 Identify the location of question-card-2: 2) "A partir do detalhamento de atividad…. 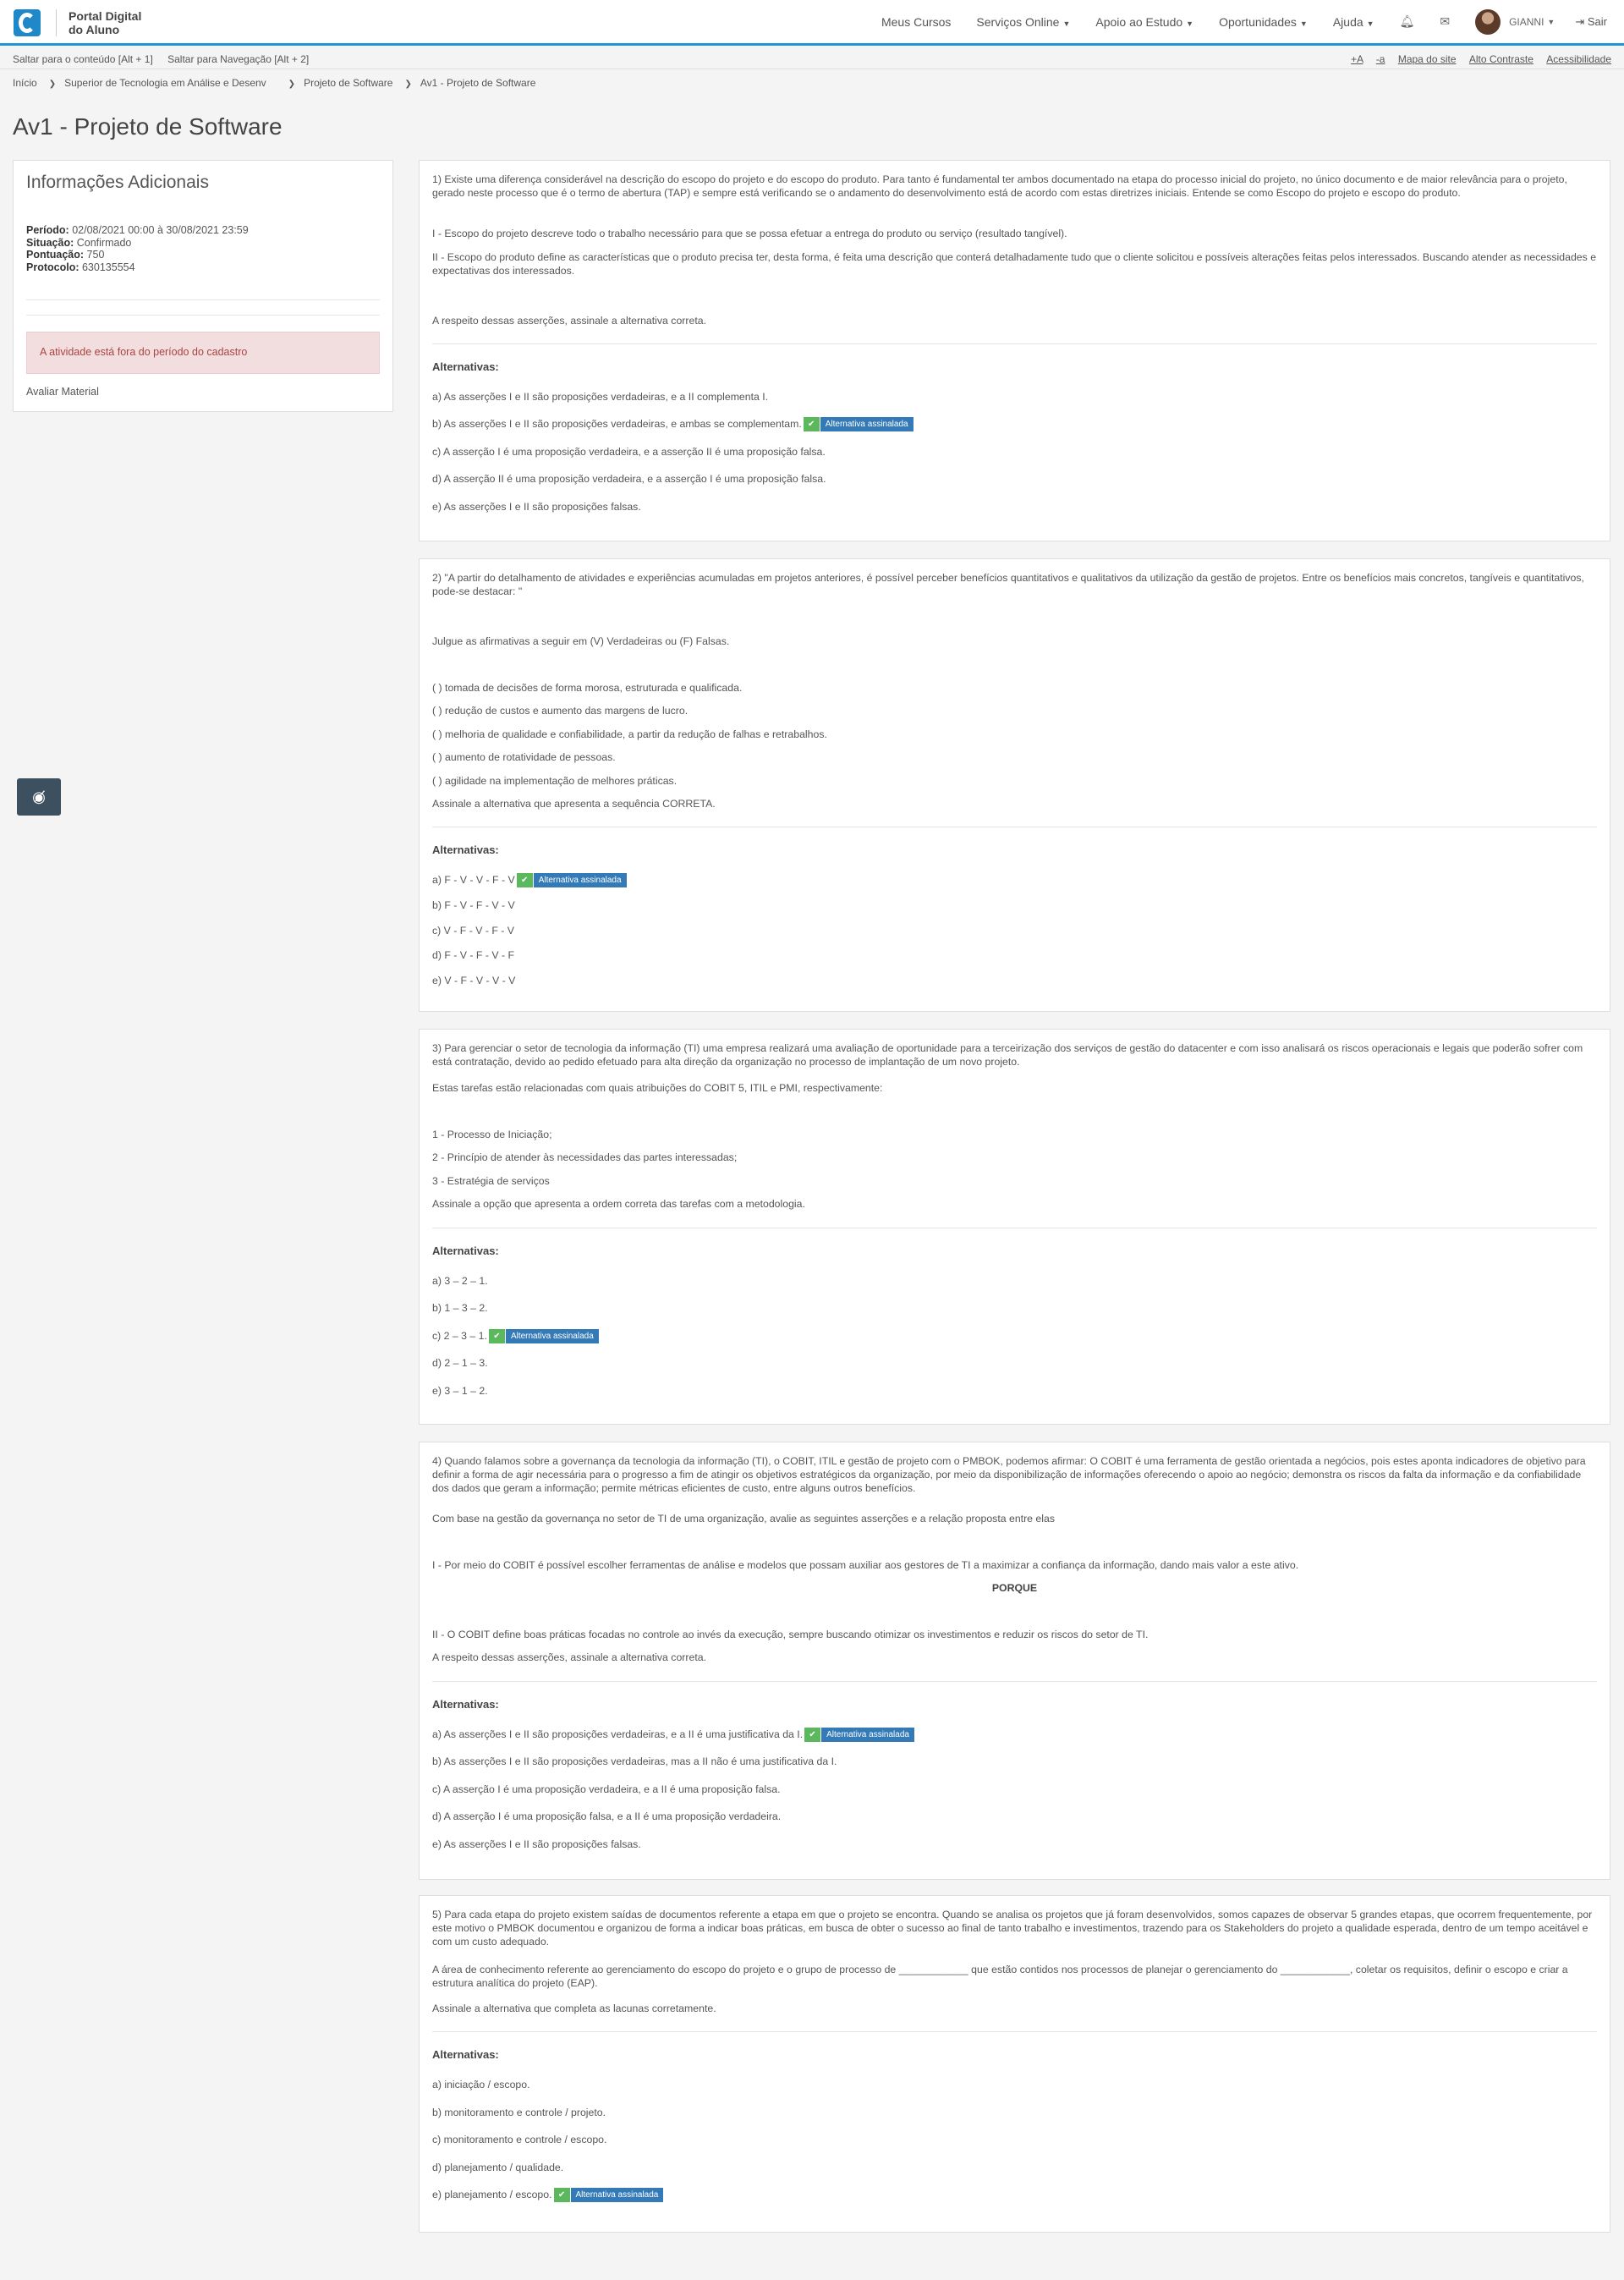
(1015, 785).